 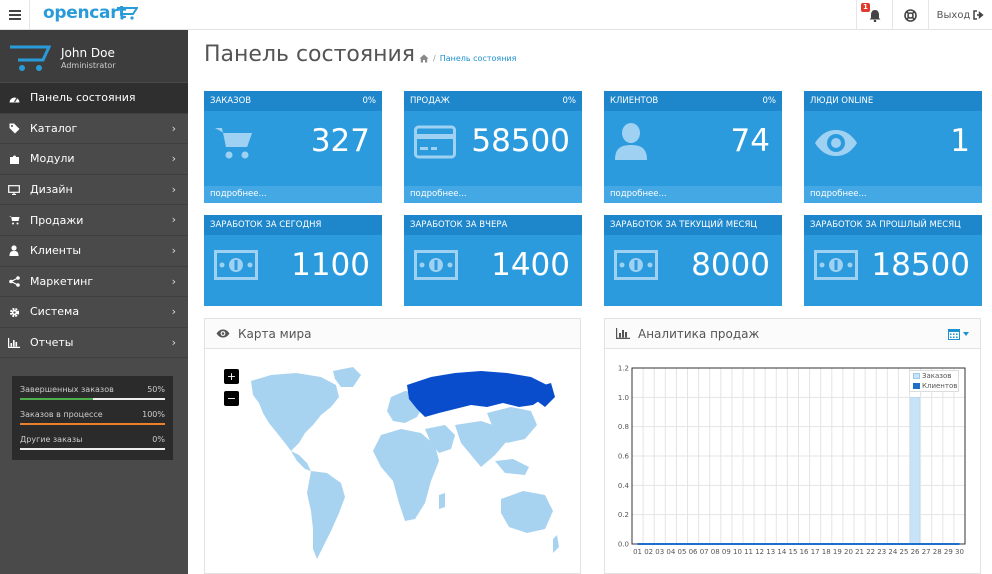 What do you see at coordinates (94, 251) in the screenshot?
I see `sidebar-item-customers: Клиенты ›` at bounding box center [94, 251].